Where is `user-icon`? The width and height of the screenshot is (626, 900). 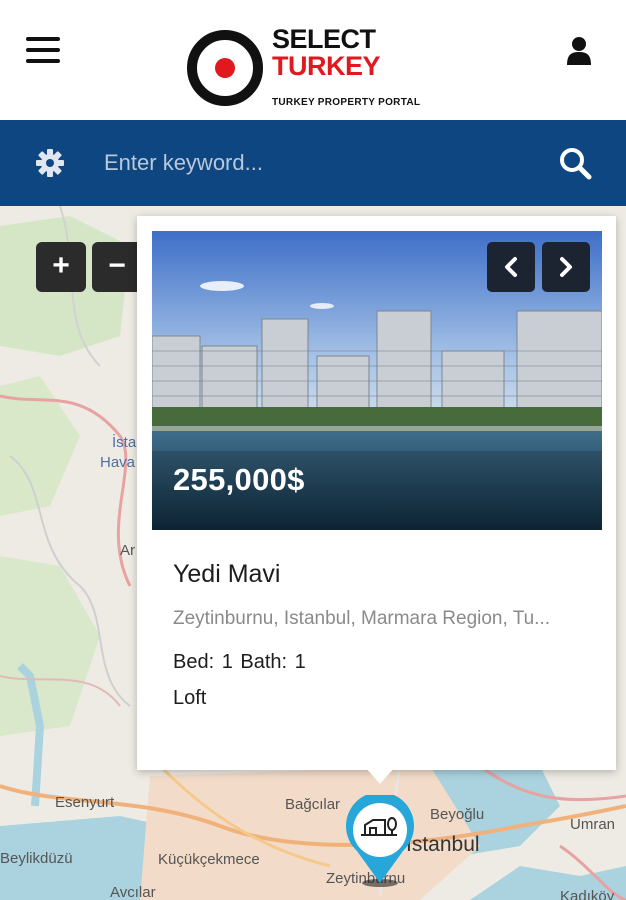
user-icon is located at coordinates (579, 51).